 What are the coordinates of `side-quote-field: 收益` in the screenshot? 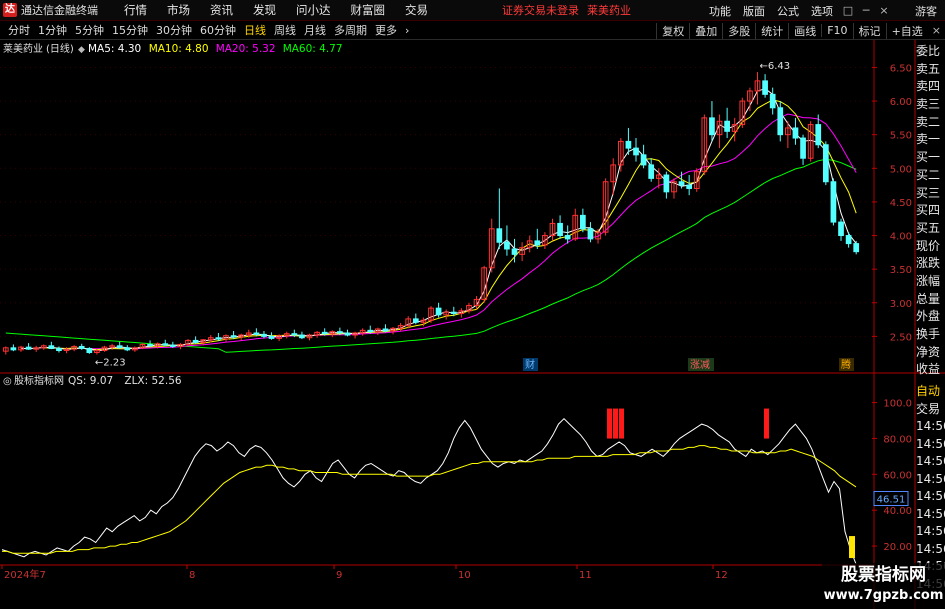 It's located at (930, 370).